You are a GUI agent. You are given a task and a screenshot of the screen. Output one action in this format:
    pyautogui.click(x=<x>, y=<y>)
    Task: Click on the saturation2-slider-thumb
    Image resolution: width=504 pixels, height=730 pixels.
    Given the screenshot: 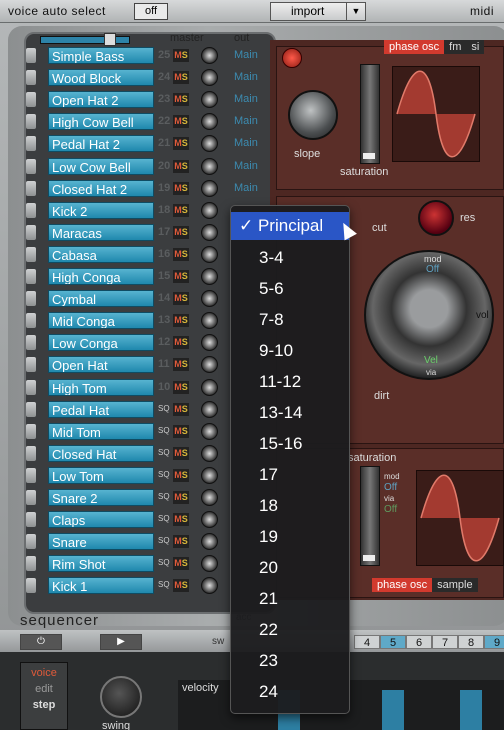 What is the action you would take?
    pyautogui.click(x=369, y=558)
    